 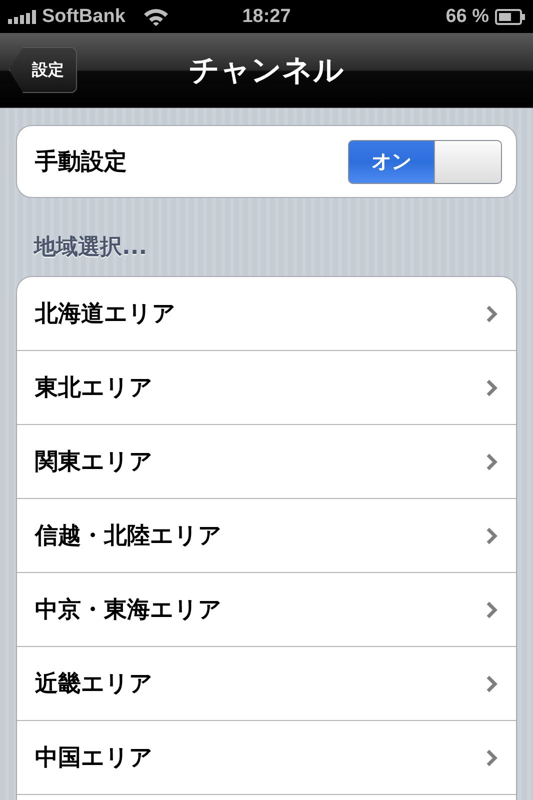 What do you see at coordinates (266, 536) in the screenshot?
I see `region-item: 信越・北陸エリア` at bounding box center [266, 536].